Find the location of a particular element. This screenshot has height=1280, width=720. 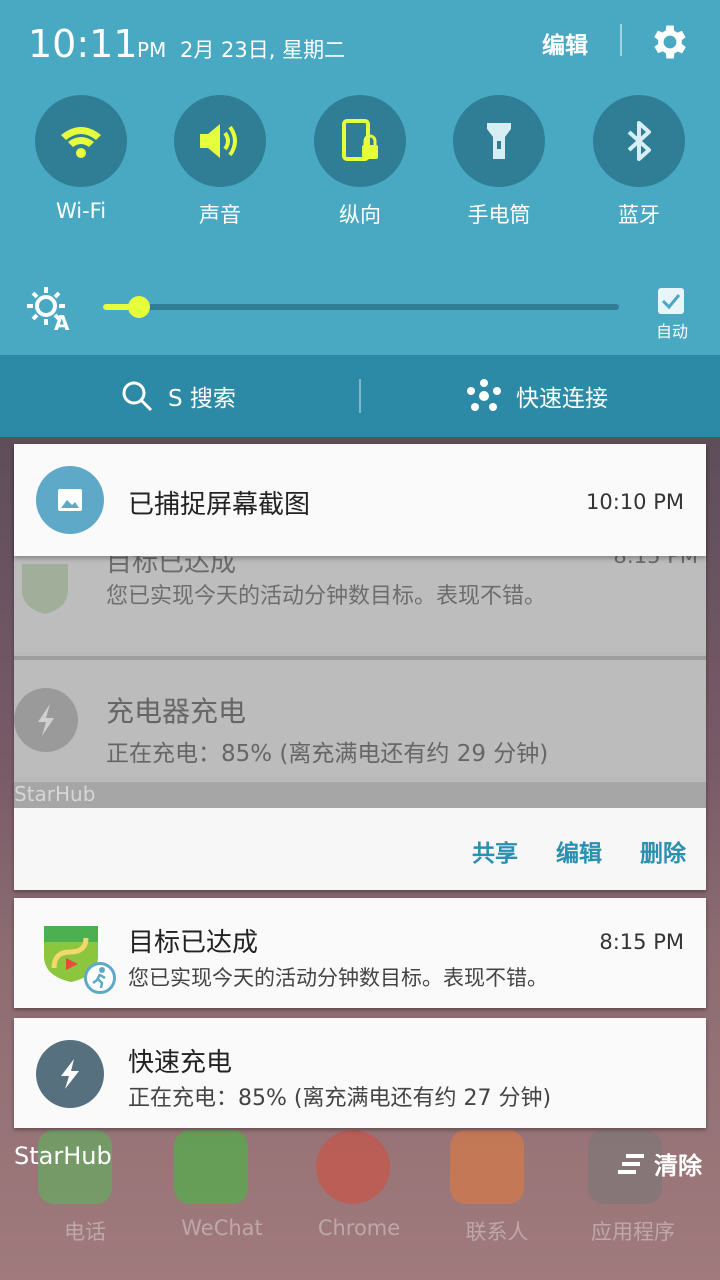

dock-label-apps: 应用程序 is located at coordinates (633, 1232).